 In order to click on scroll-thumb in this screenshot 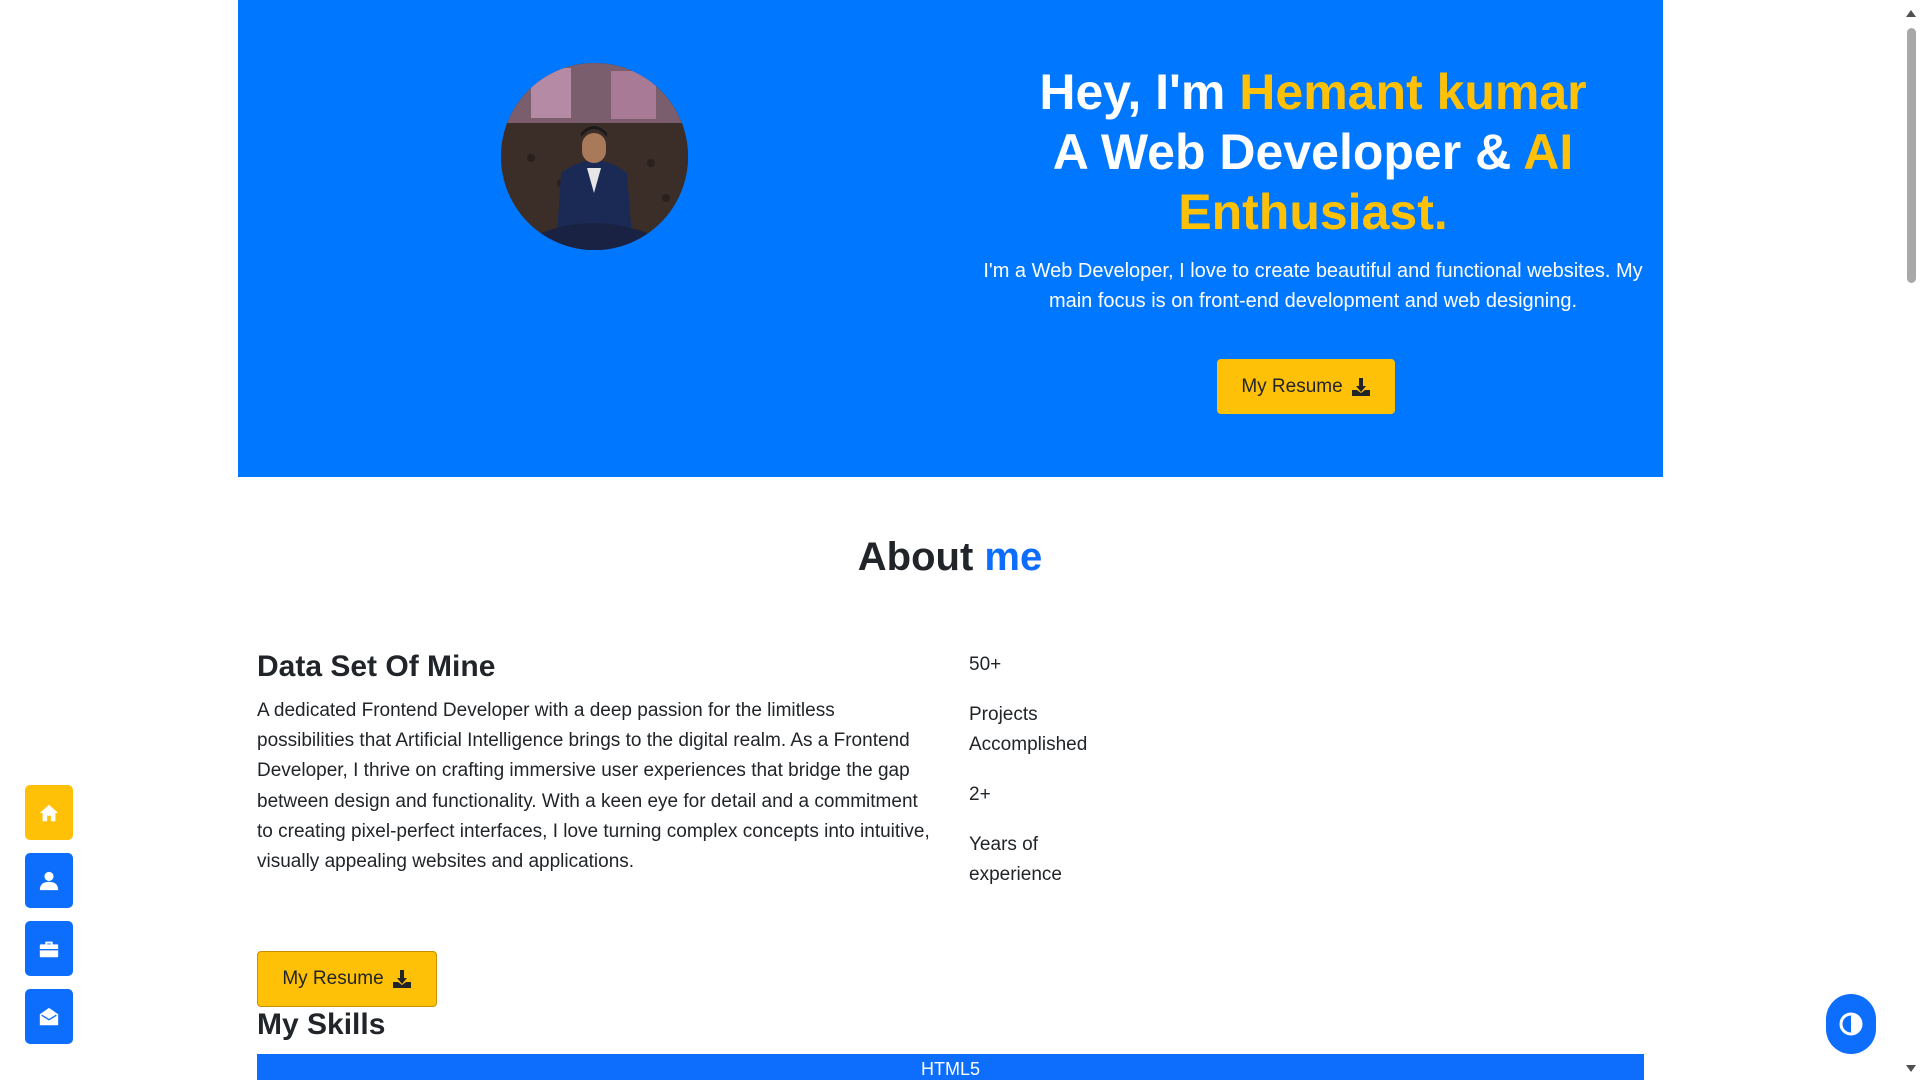, I will do `click(1911, 155)`.